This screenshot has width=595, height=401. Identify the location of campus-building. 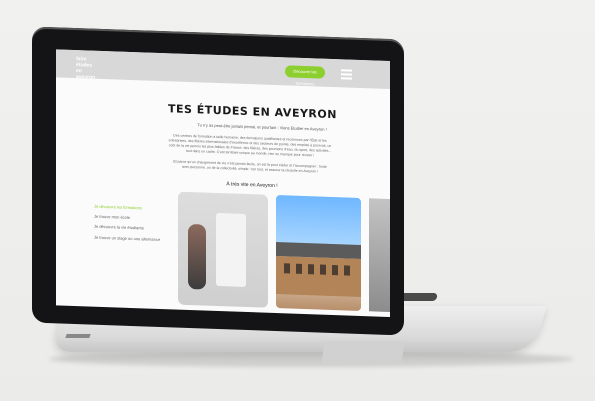
(318, 276).